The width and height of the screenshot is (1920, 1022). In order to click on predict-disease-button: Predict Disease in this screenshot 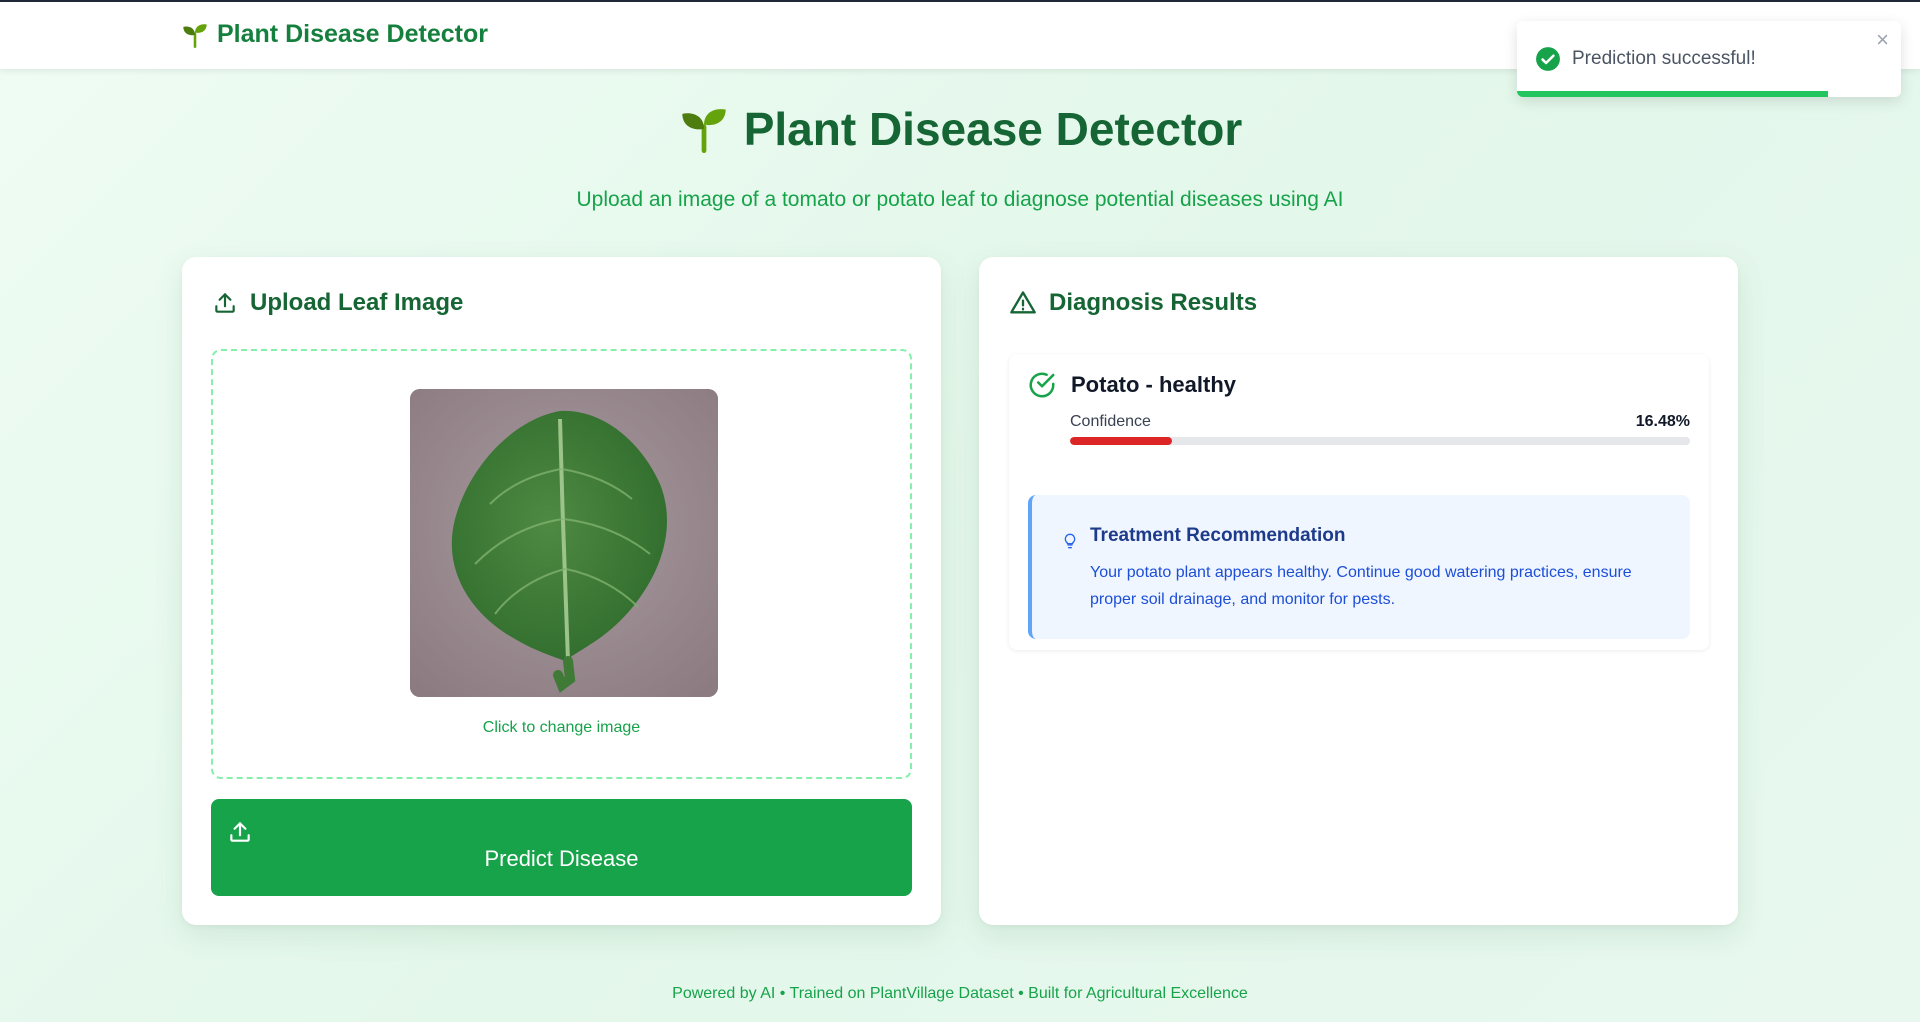, I will do `click(561, 847)`.